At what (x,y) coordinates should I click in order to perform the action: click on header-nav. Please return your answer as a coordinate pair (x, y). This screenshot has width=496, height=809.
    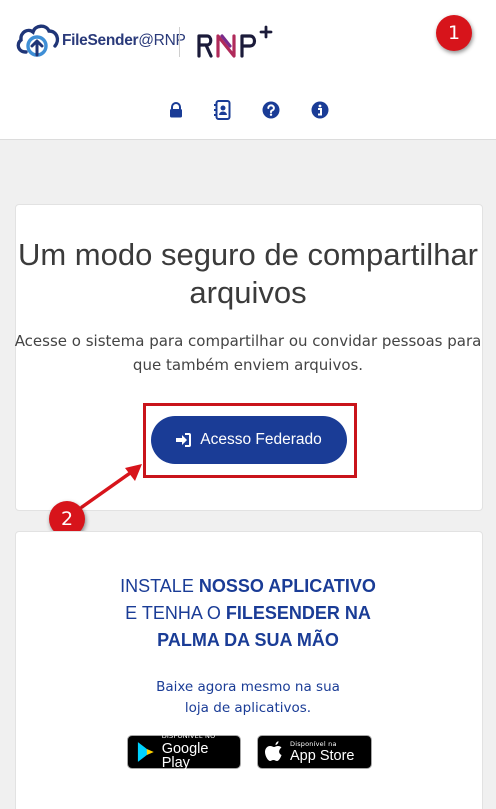
    Looking at the image, I should click on (248, 111).